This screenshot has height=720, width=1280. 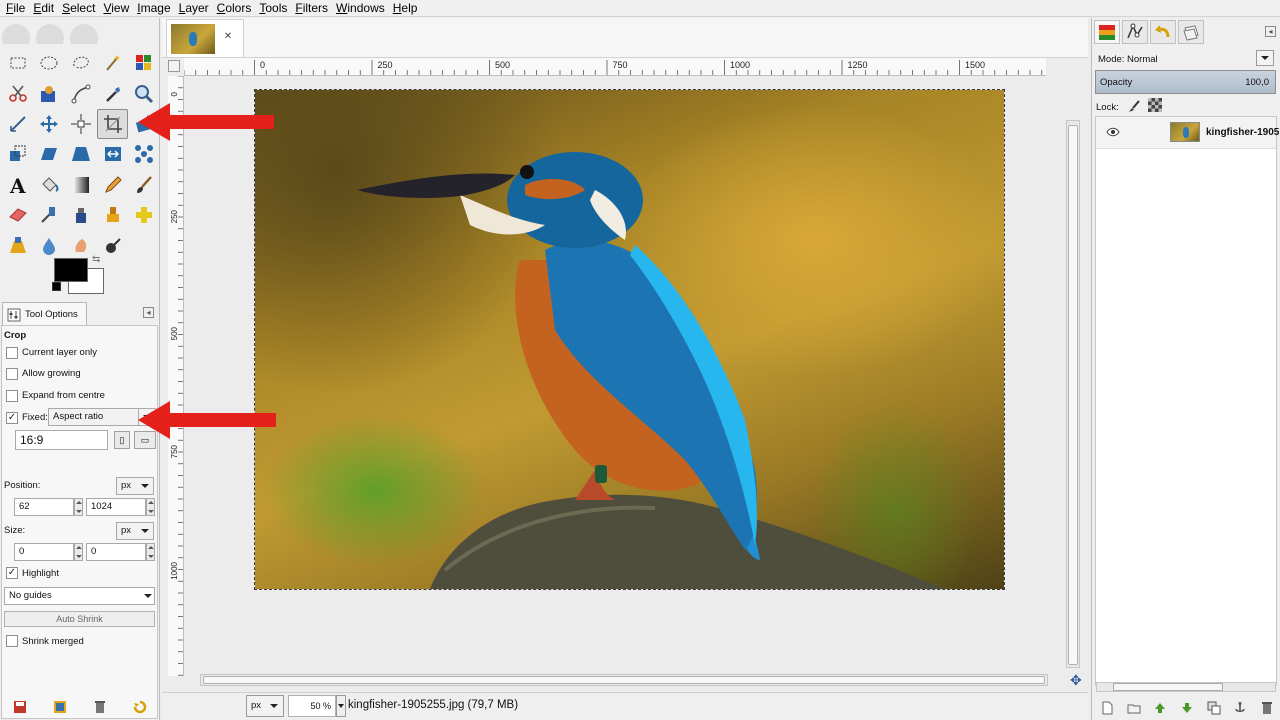 I want to click on foreground-color, so click(x=71, y=270).